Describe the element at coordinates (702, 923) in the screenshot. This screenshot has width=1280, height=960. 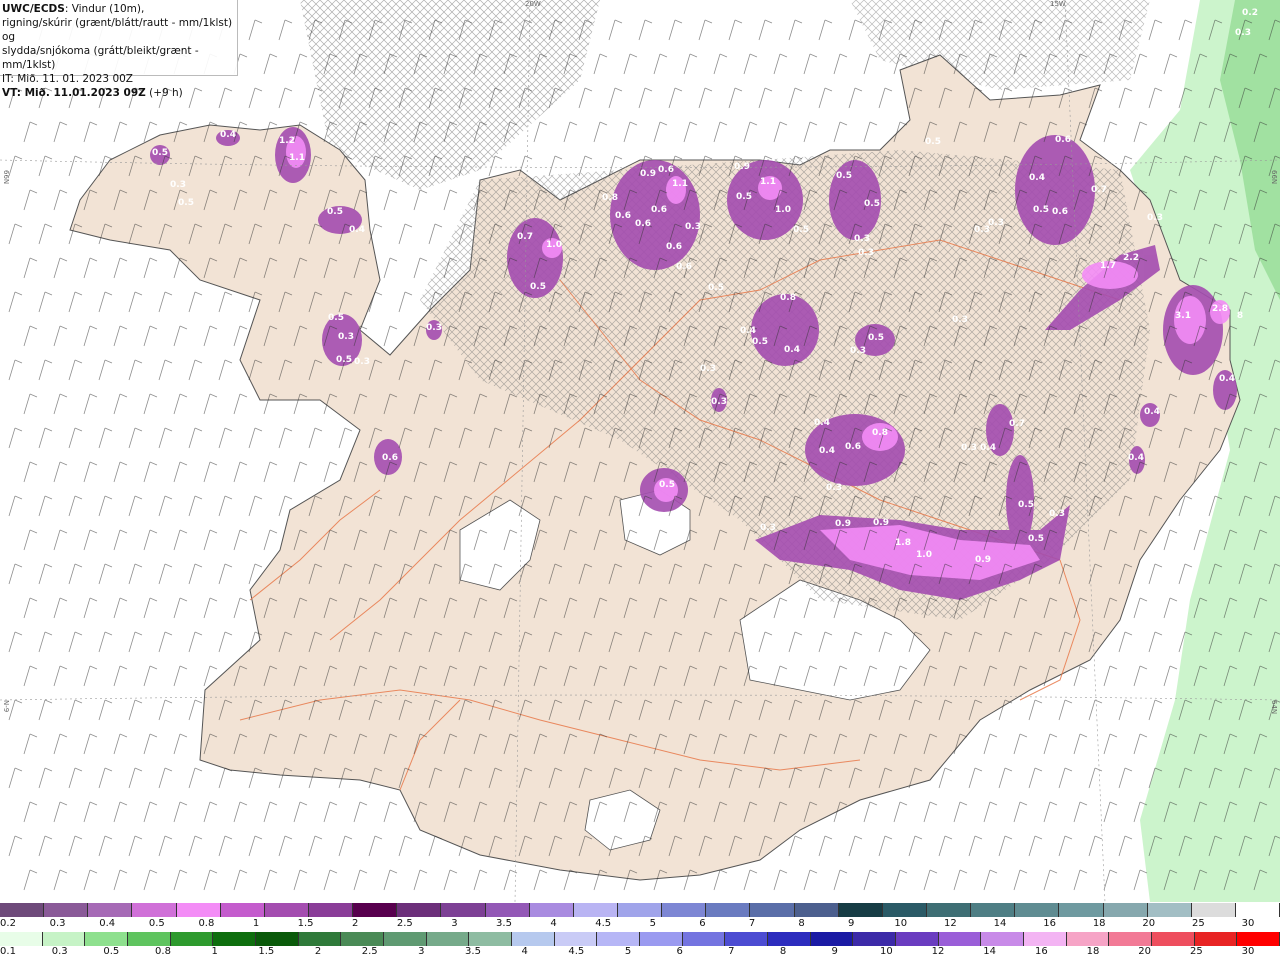
I see `scale-label: 6` at that location.